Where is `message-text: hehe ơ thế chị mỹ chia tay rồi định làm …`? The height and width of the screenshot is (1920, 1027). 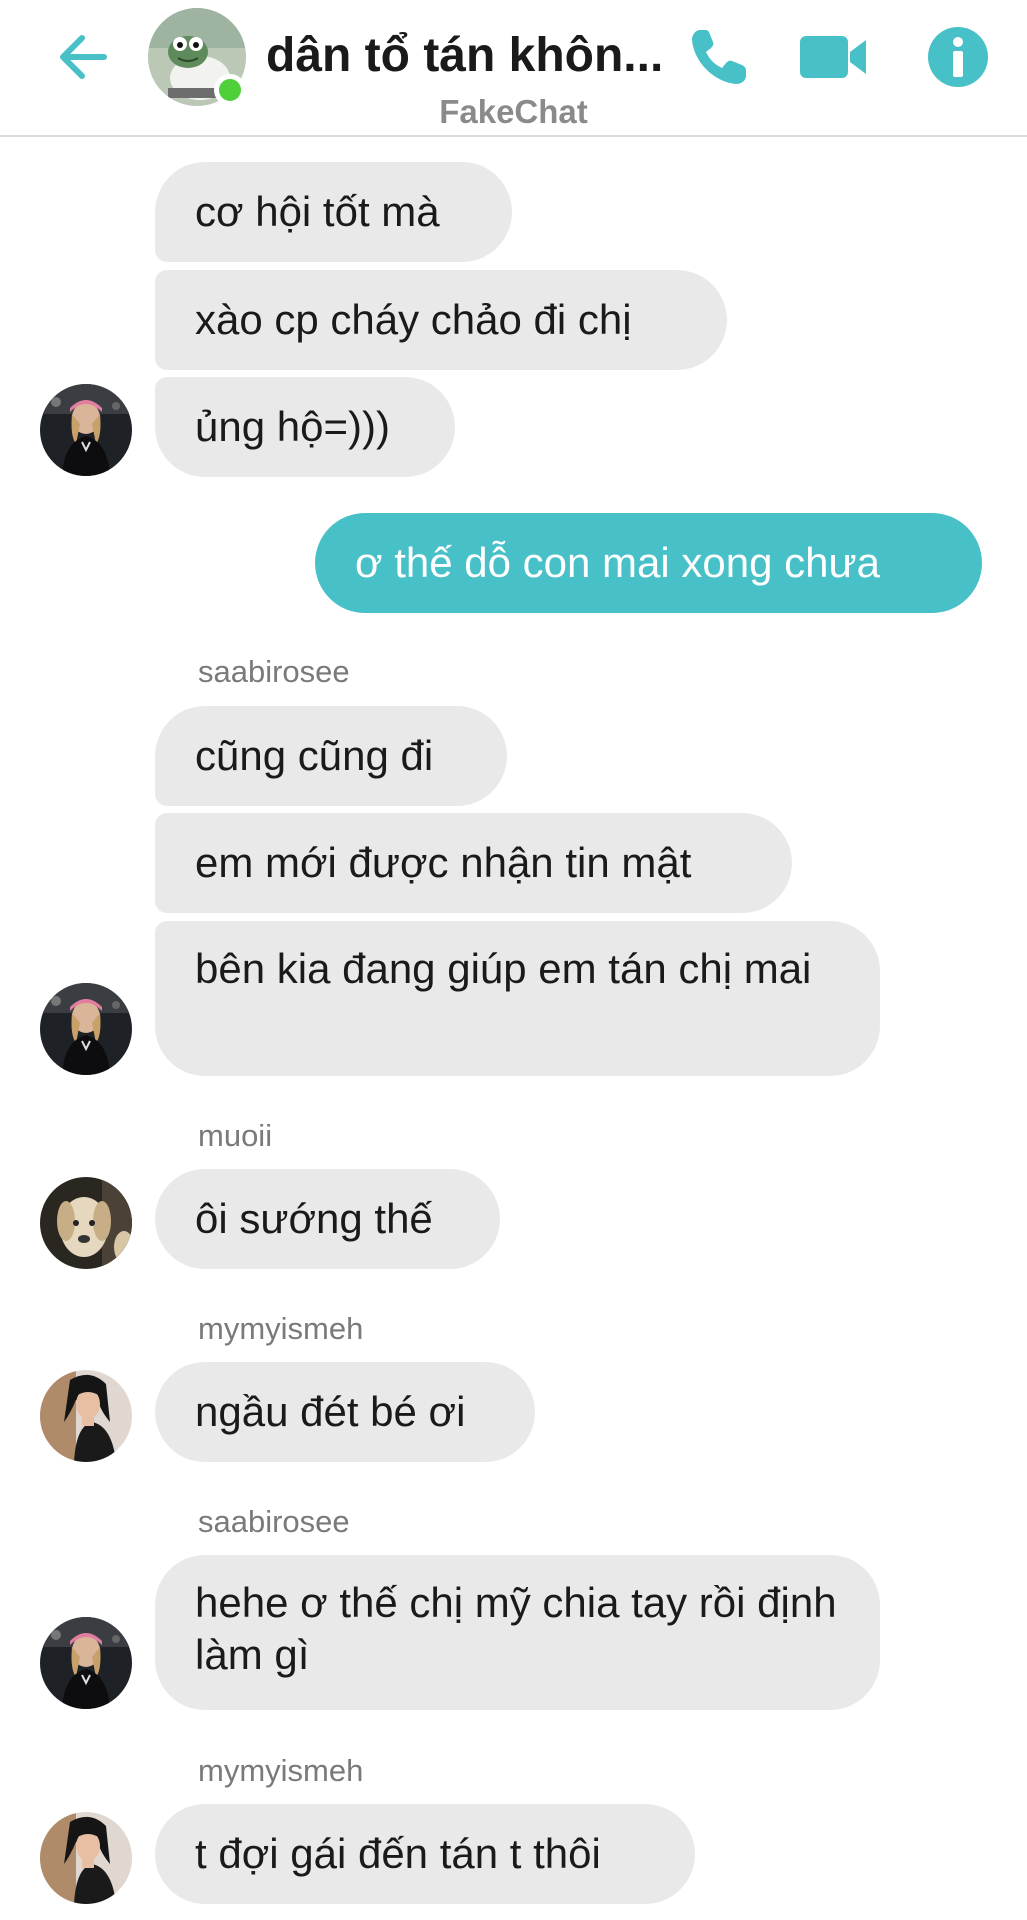
message-text: hehe ơ thế chị mỹ chia tay rồi định làm … is located at coordinates (516, 1628).